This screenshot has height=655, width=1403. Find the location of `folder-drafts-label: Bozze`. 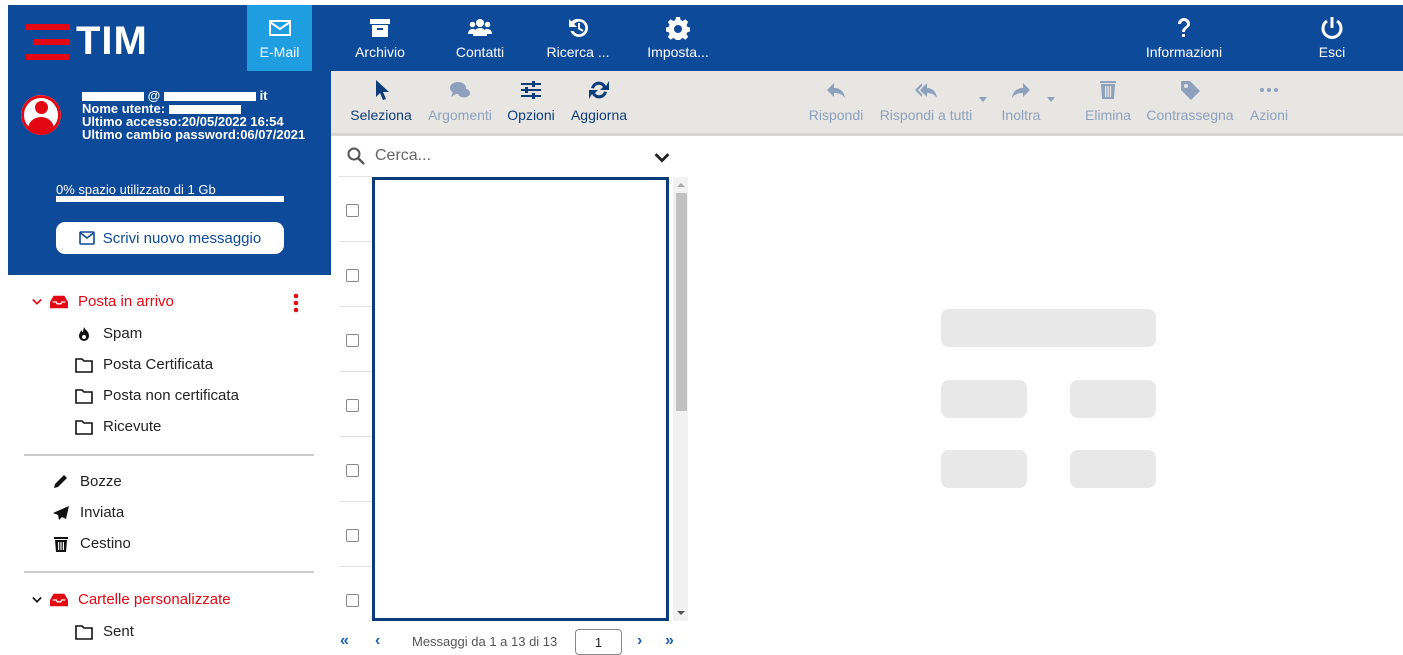

folder-drafts-label: Bozze is located at coordinates (101, 481).